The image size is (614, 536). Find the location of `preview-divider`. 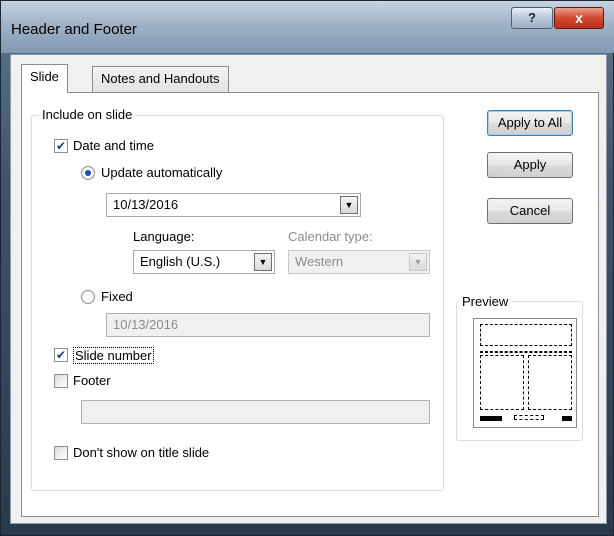

preview-divider is located at coordinates (526, 352).